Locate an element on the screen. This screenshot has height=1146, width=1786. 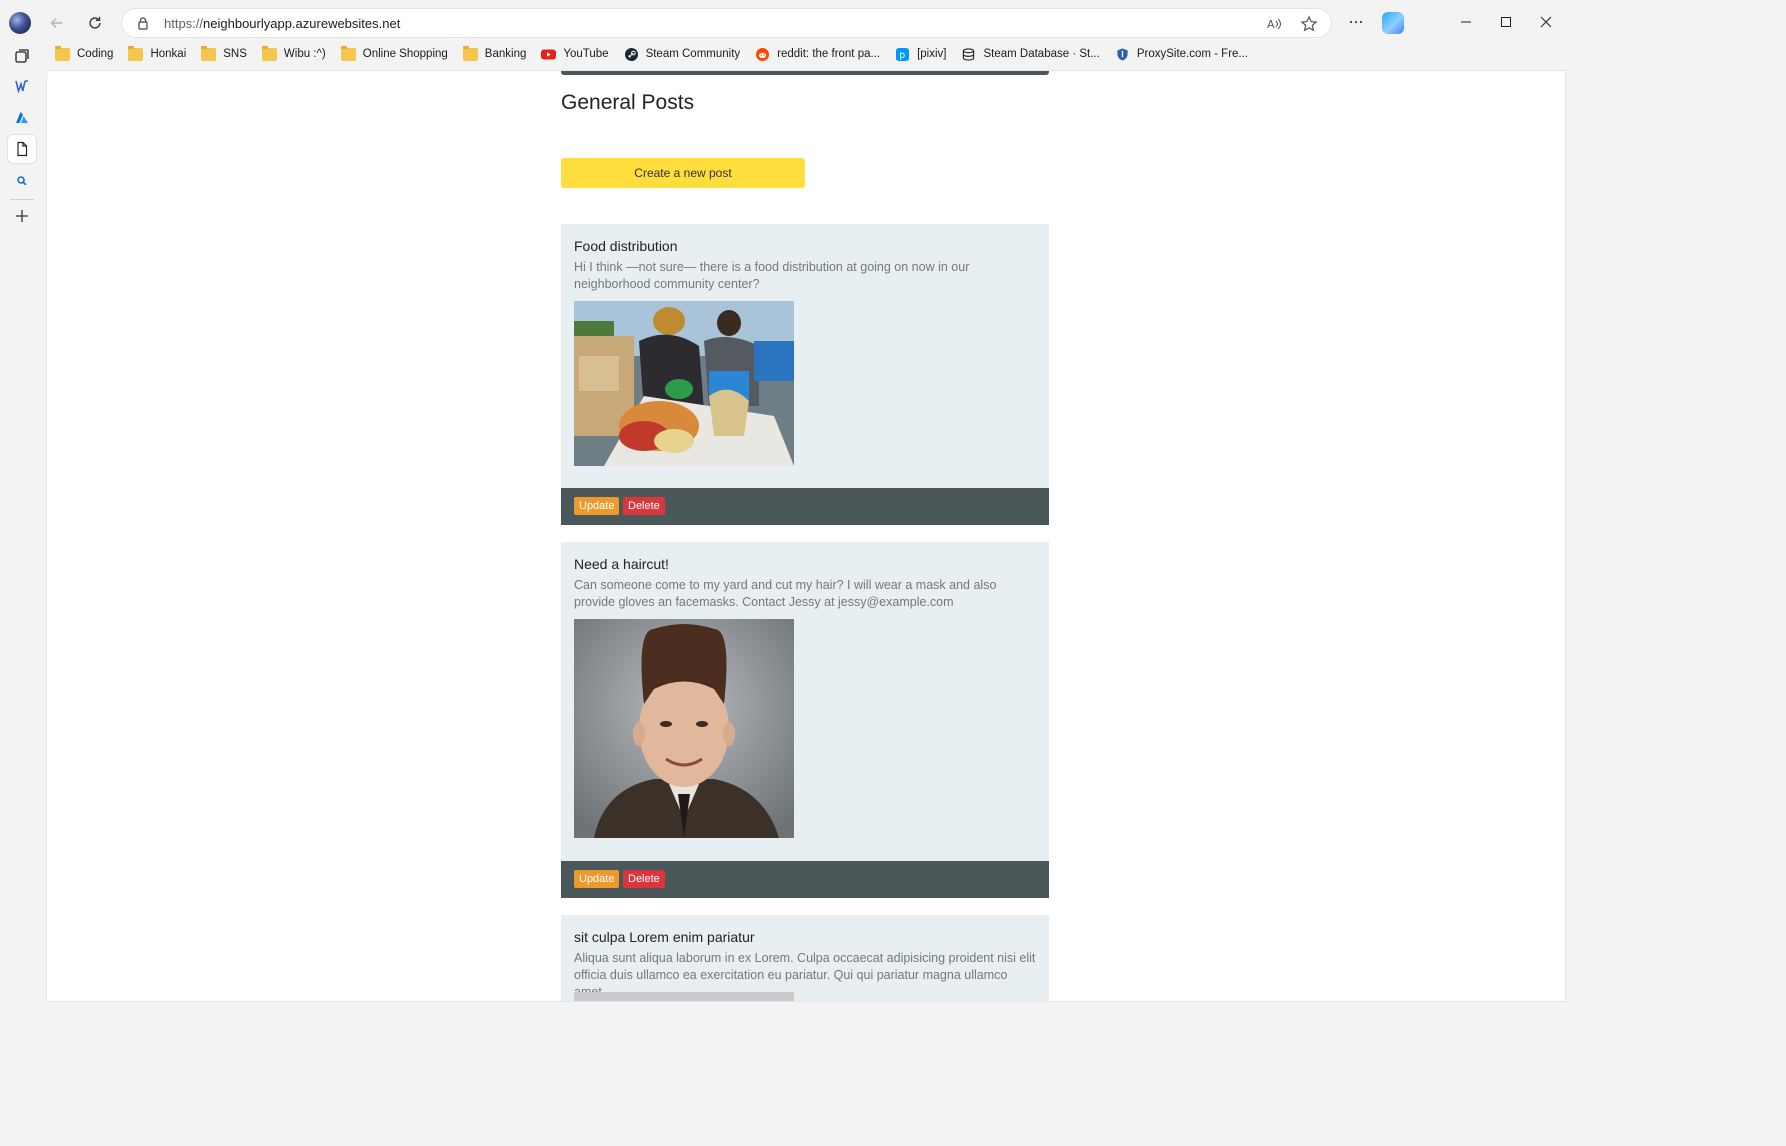
bookmark-label: YouTube is located at coordinates (586, 54).